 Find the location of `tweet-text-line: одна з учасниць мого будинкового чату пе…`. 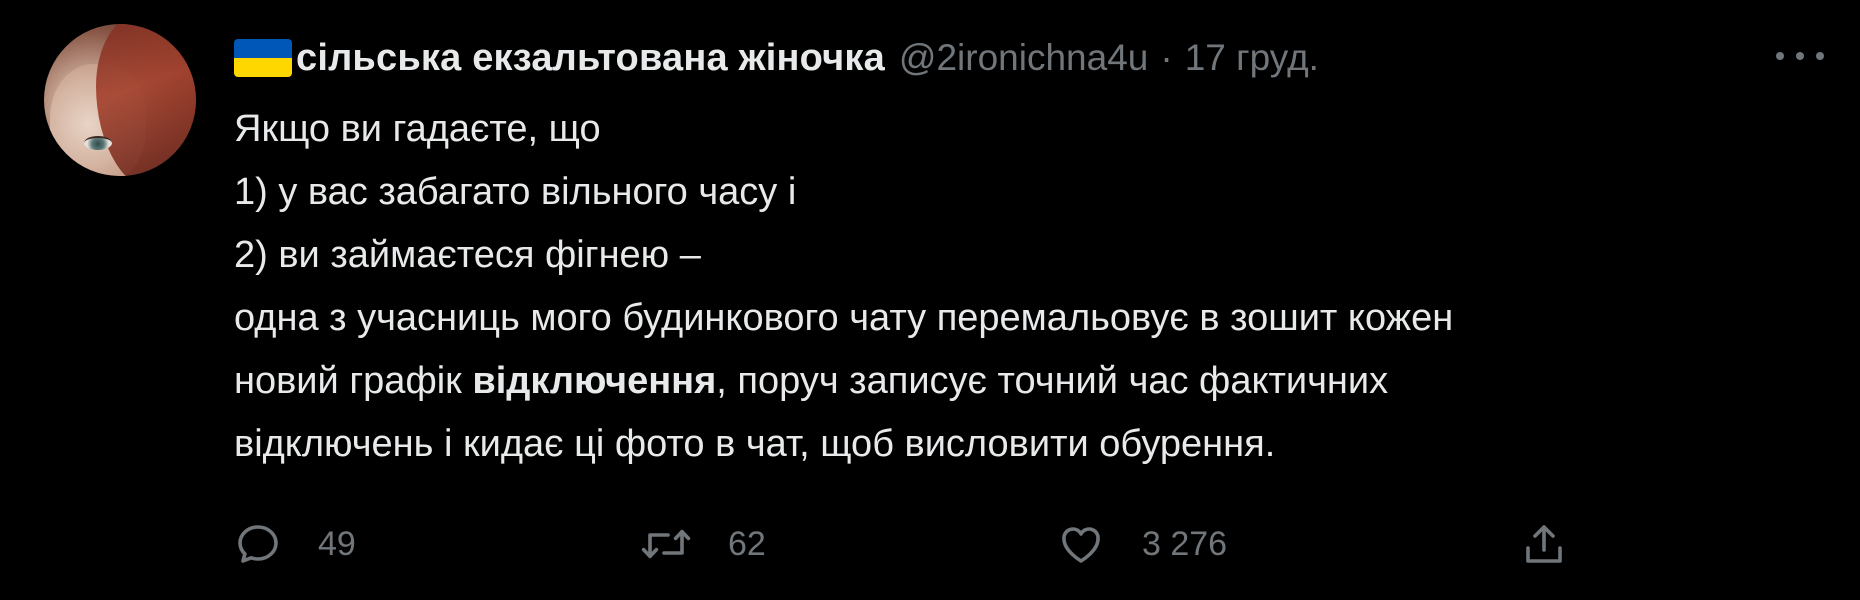

tweet-text-line: одна з учасниць мого будинкового чату пе… is located at coordinates (844, 318).